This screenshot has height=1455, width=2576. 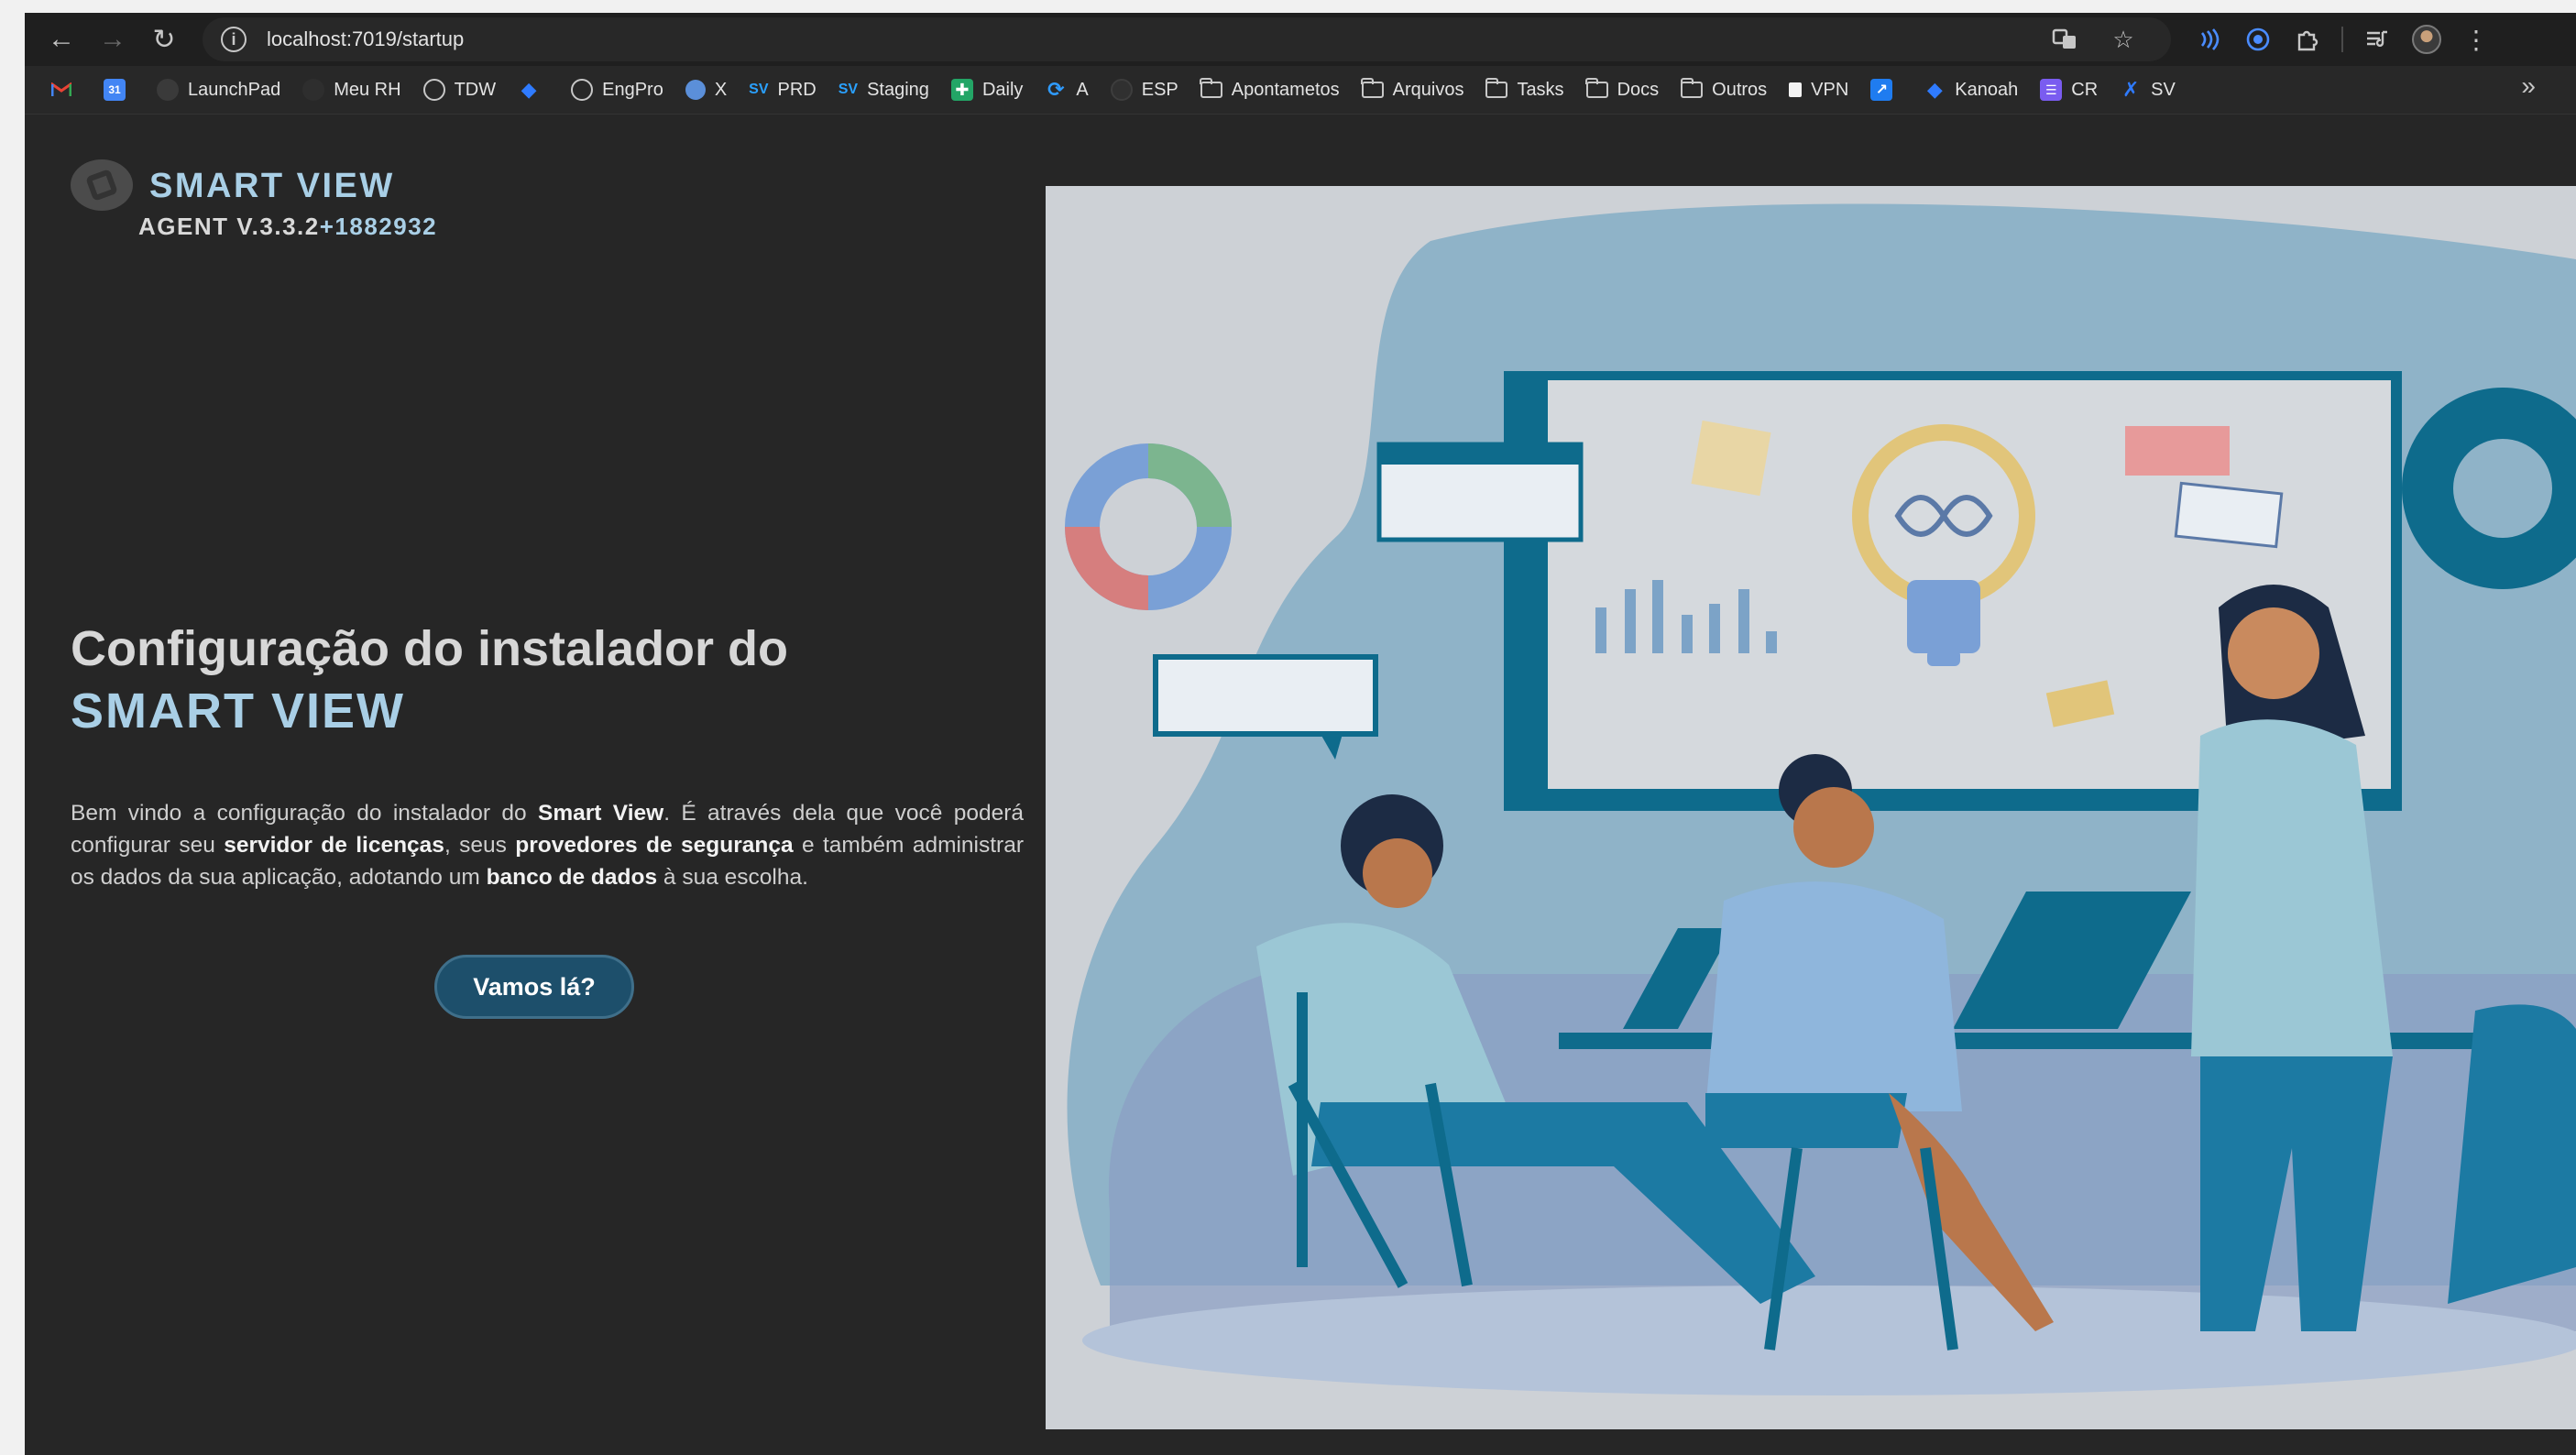 I want to click on profile-button, so click(x=2426, y=39).